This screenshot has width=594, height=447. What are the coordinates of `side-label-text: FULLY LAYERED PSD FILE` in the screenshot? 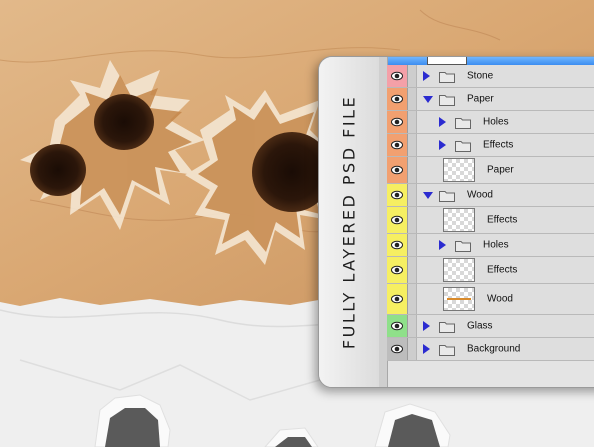 It's located at (349, 222).